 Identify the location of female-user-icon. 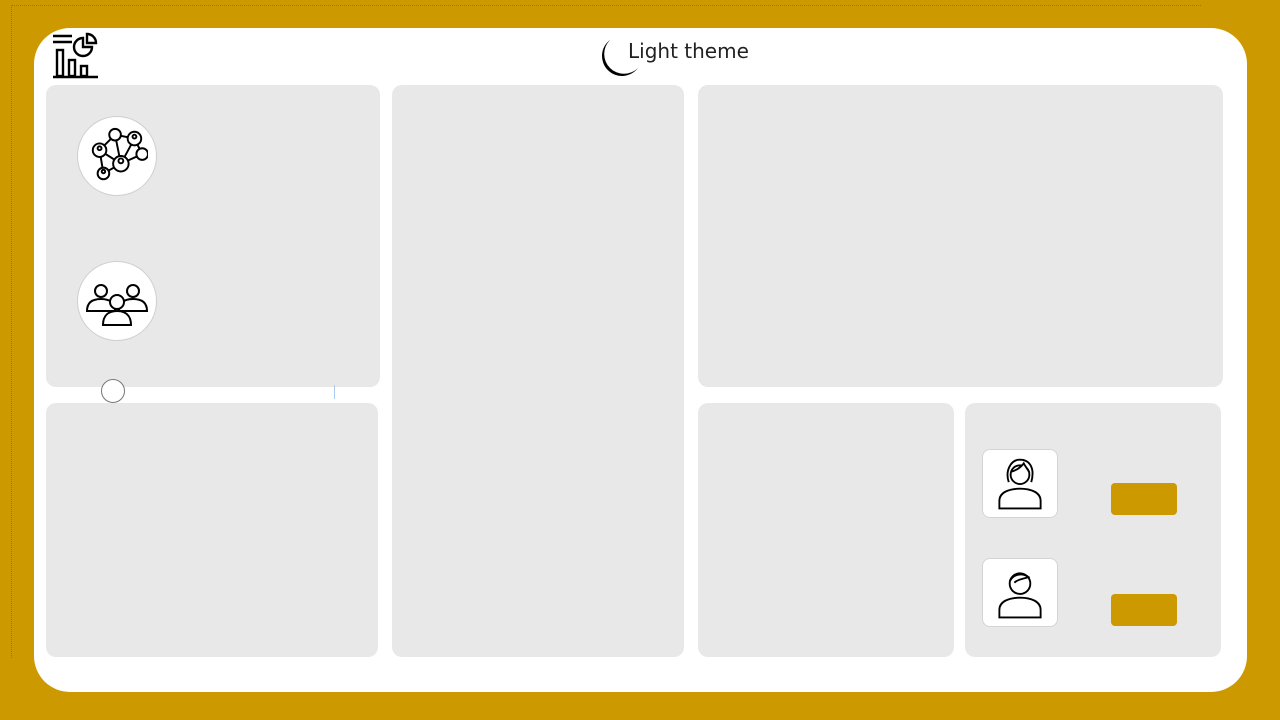
(1020, 483).